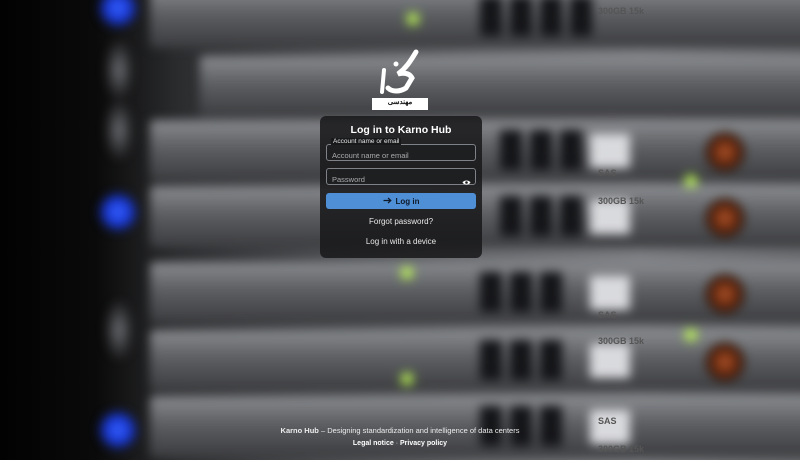 This screenshot has height=460, width=800. What do you see at coordinates (423, 443) in the screenshot?
I see `privacy-policy-link: Privacy policy` at bounding box center [423, 443].